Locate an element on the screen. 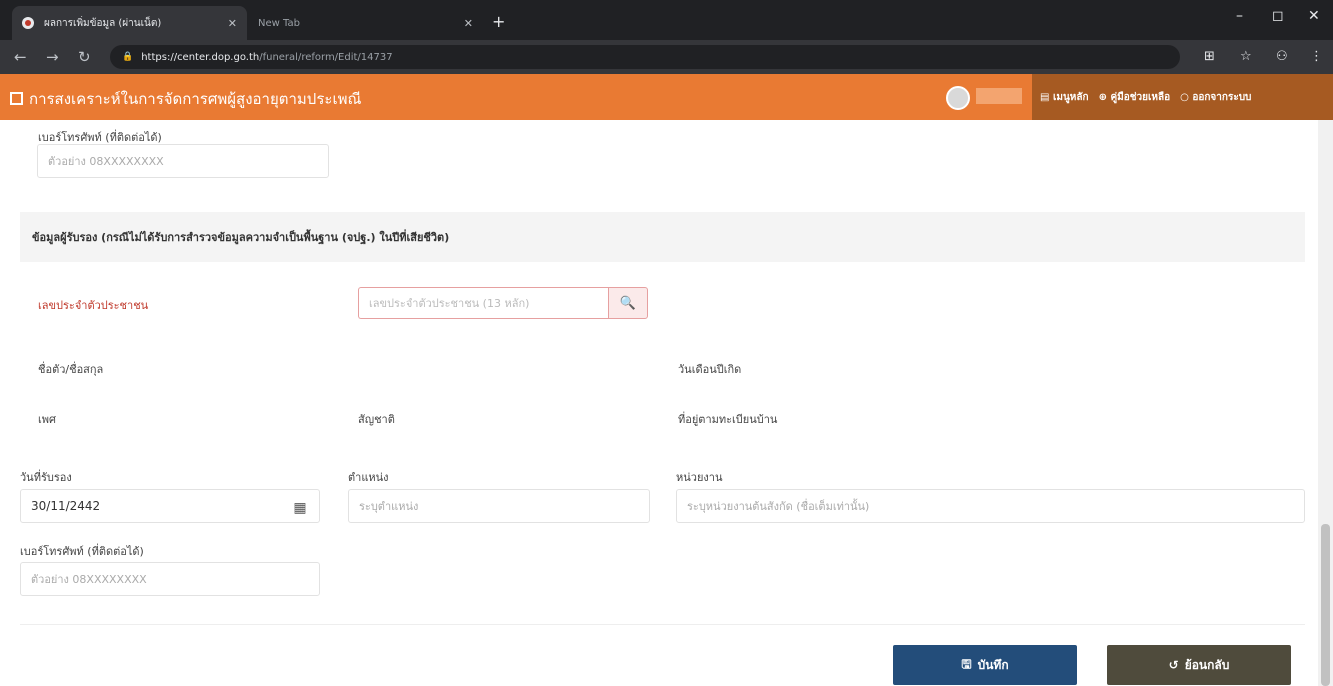  menu-help: ⊕ คู่มือช่วยเหลือ is located at coordinates (1135, 97).